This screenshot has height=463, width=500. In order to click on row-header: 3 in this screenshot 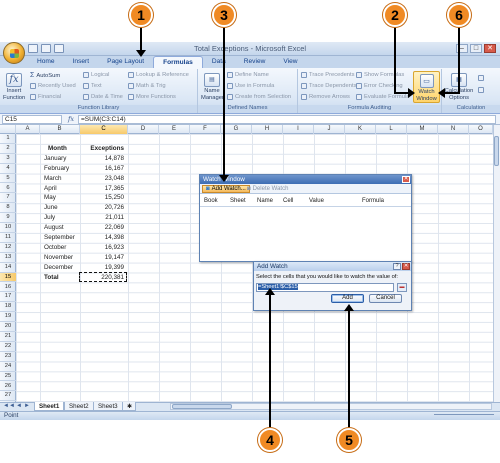, I will do `click(8, 159)`.